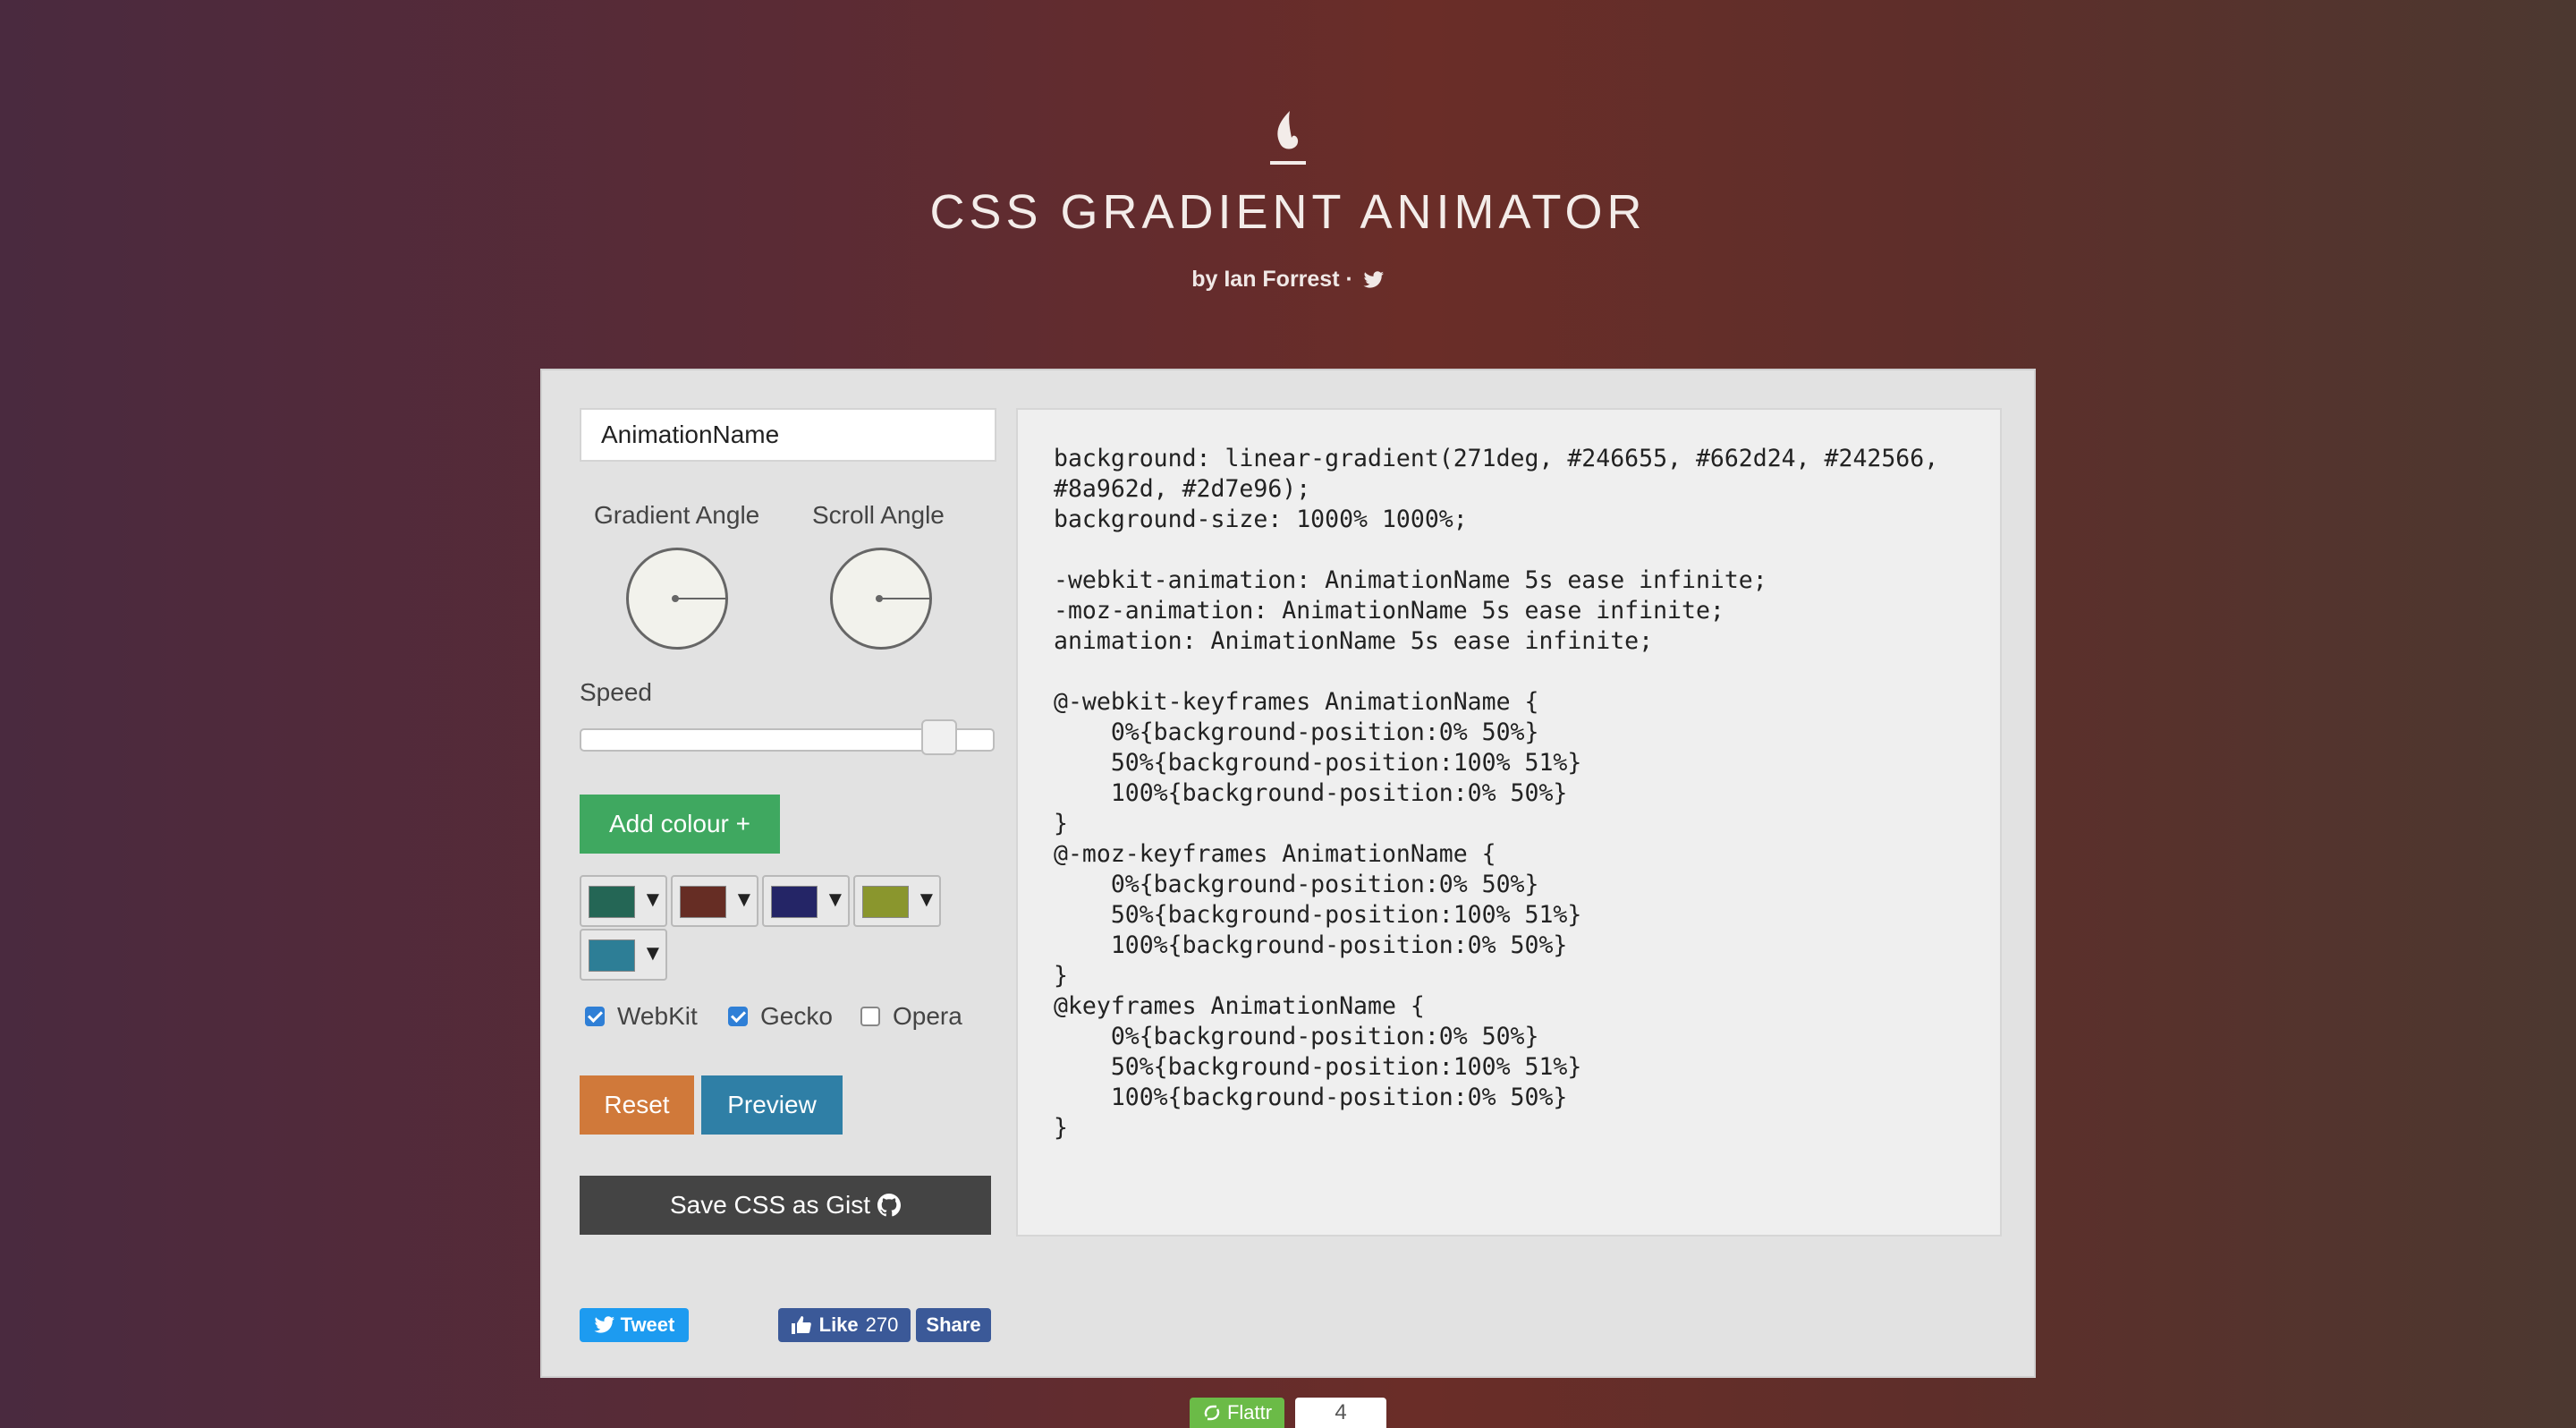  I want to click on flattr-icon, so click(1212, 1413).